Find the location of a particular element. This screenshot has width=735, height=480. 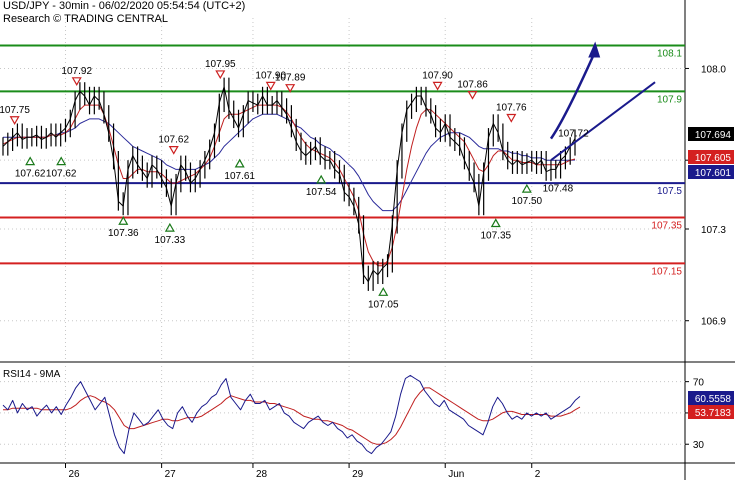

price-tags-group: 107.694 107.605 107.601 is located at coordinates (711, 153).